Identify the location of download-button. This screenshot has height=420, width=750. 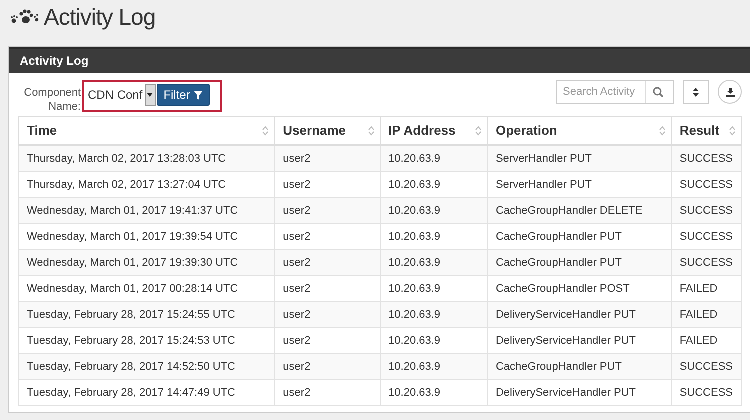
(730, 92).